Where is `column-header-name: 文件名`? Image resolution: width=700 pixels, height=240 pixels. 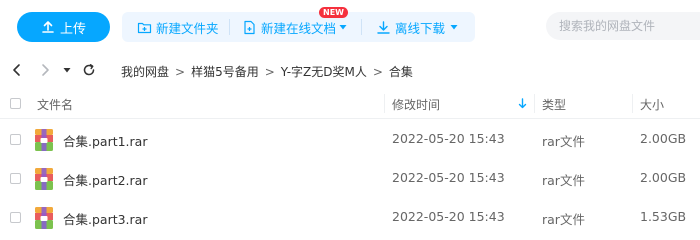
column-header-name: 文件名 is located at coordinates (55, 104).